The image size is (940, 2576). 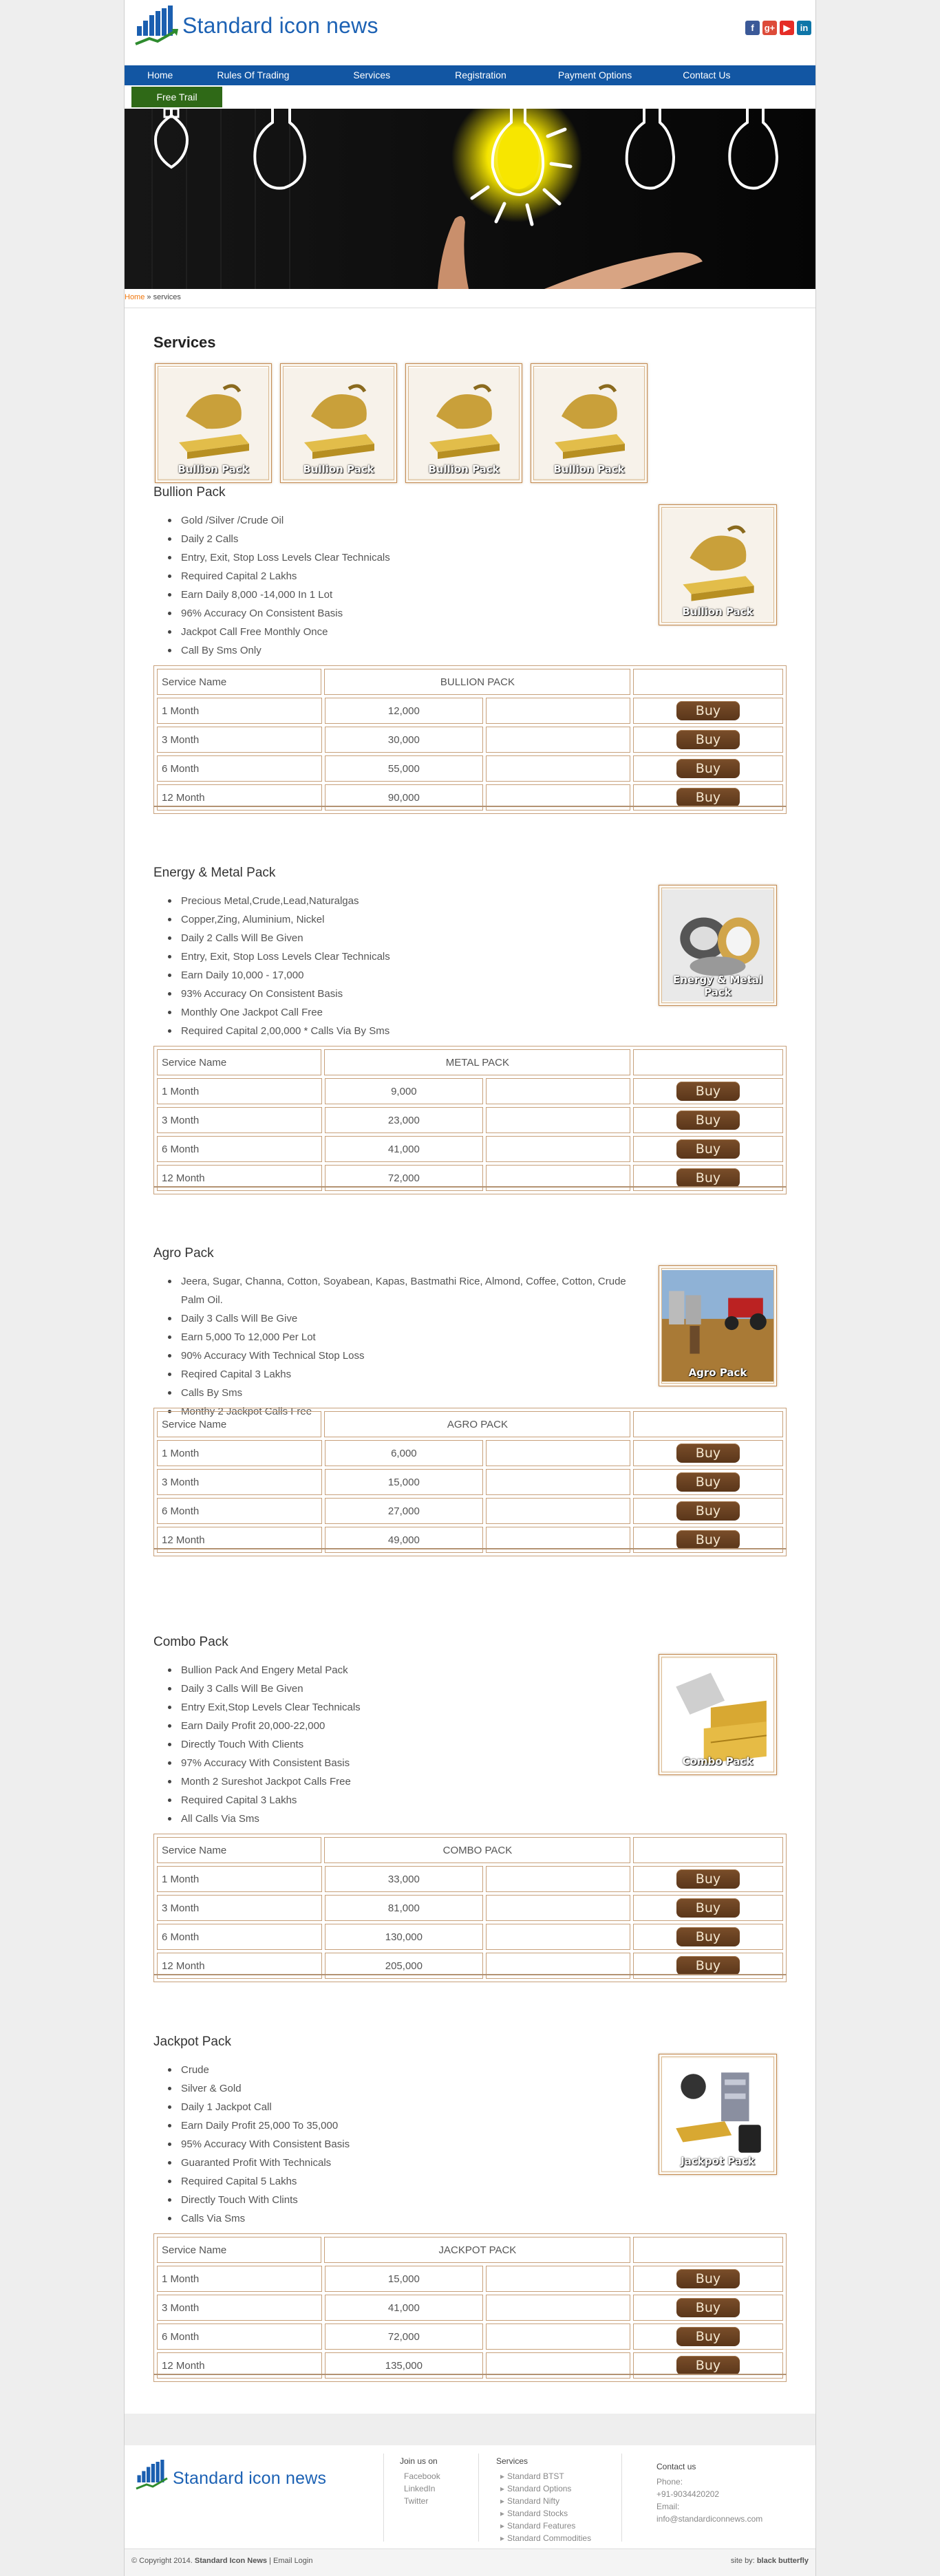 I want to click on footer-service-link: ▸ Standard Commodities, so click(x=545, y=2538).